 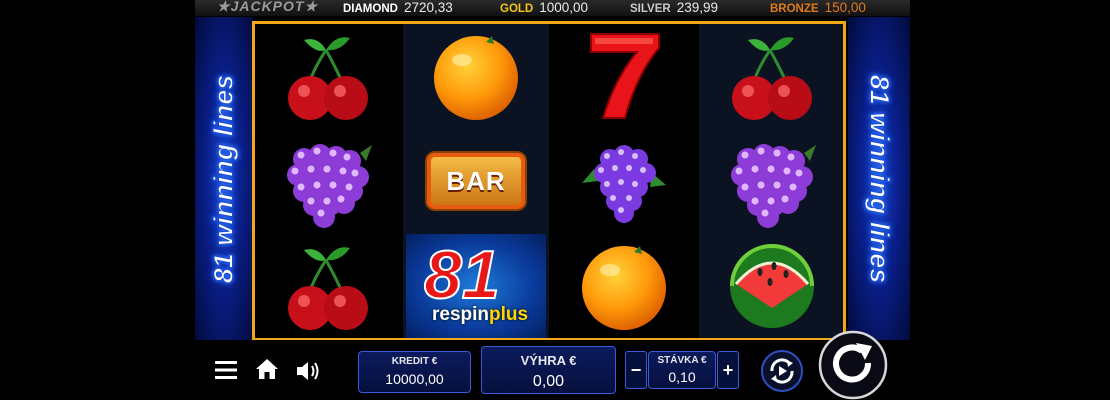 What do you see at coordinates (414, 361) in the screenshot?
I see `credit-label: KREDIT €` at bounding box center [414, 361].